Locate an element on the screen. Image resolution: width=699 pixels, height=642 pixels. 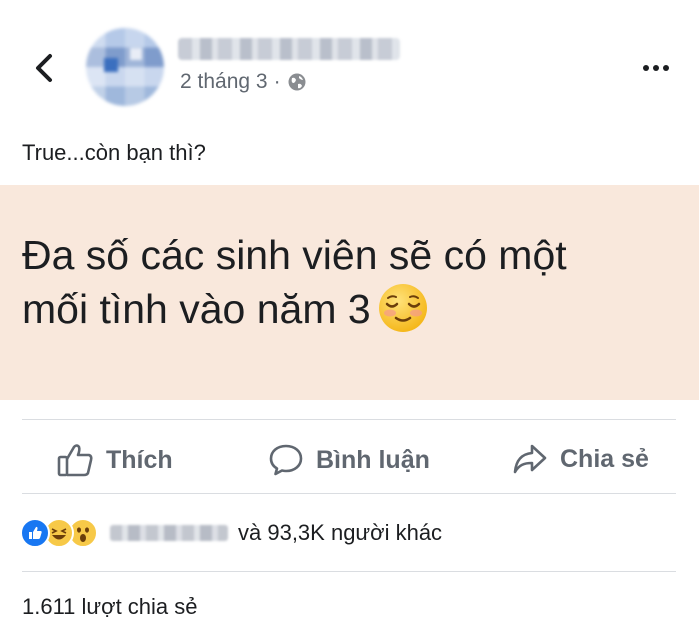
comment-button: Bình luận is located at coordinates (349, 460).